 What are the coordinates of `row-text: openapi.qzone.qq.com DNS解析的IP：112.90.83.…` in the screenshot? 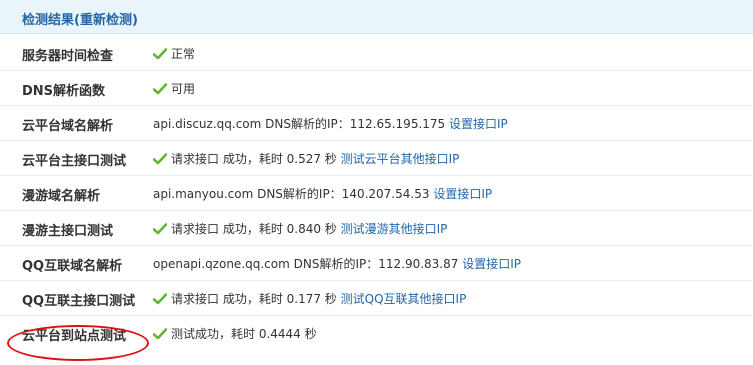 It's located at (306, 264).